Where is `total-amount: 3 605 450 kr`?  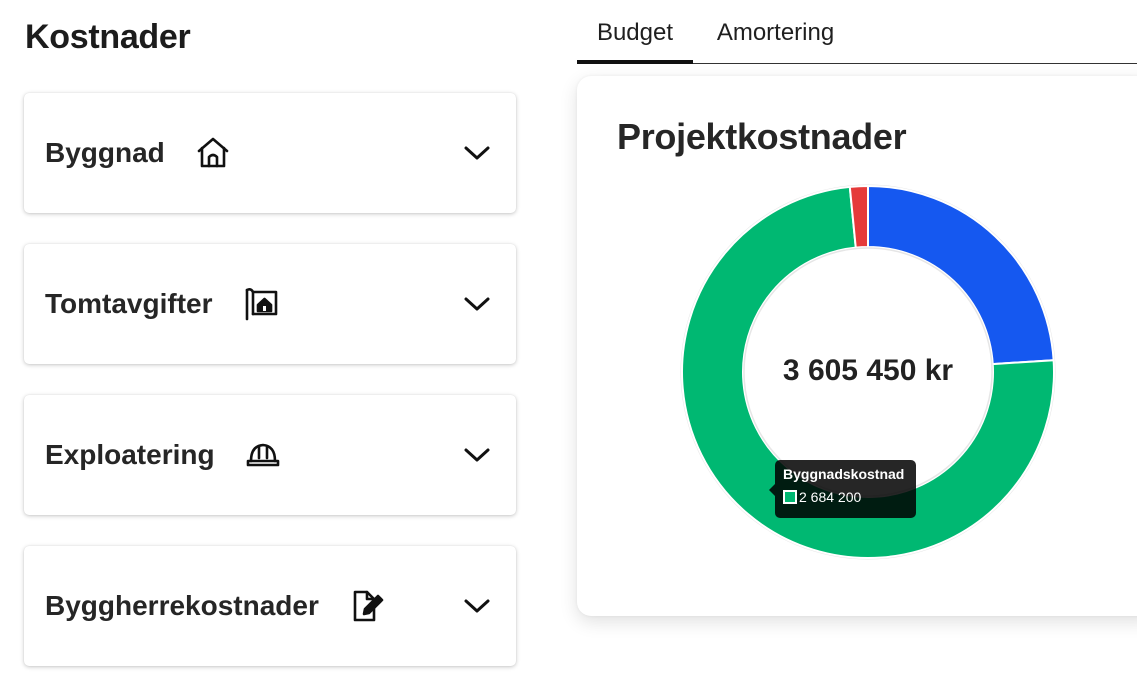 total-amount: 3 605 450 kr is located at coordinates (868, 370).